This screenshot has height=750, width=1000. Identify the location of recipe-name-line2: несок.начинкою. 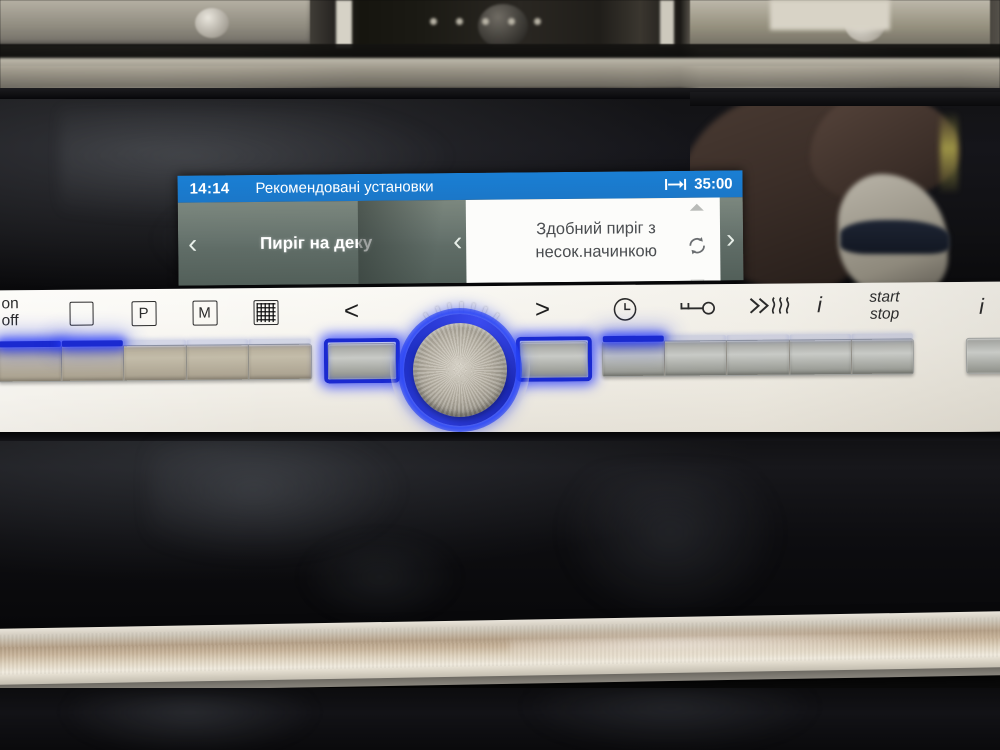
(596, 251).